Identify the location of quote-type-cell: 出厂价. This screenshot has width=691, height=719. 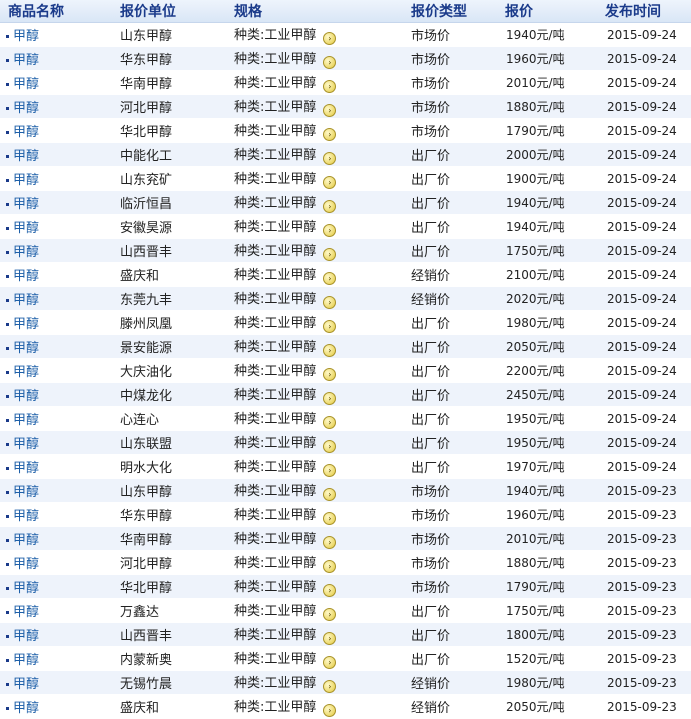
(445, 394).